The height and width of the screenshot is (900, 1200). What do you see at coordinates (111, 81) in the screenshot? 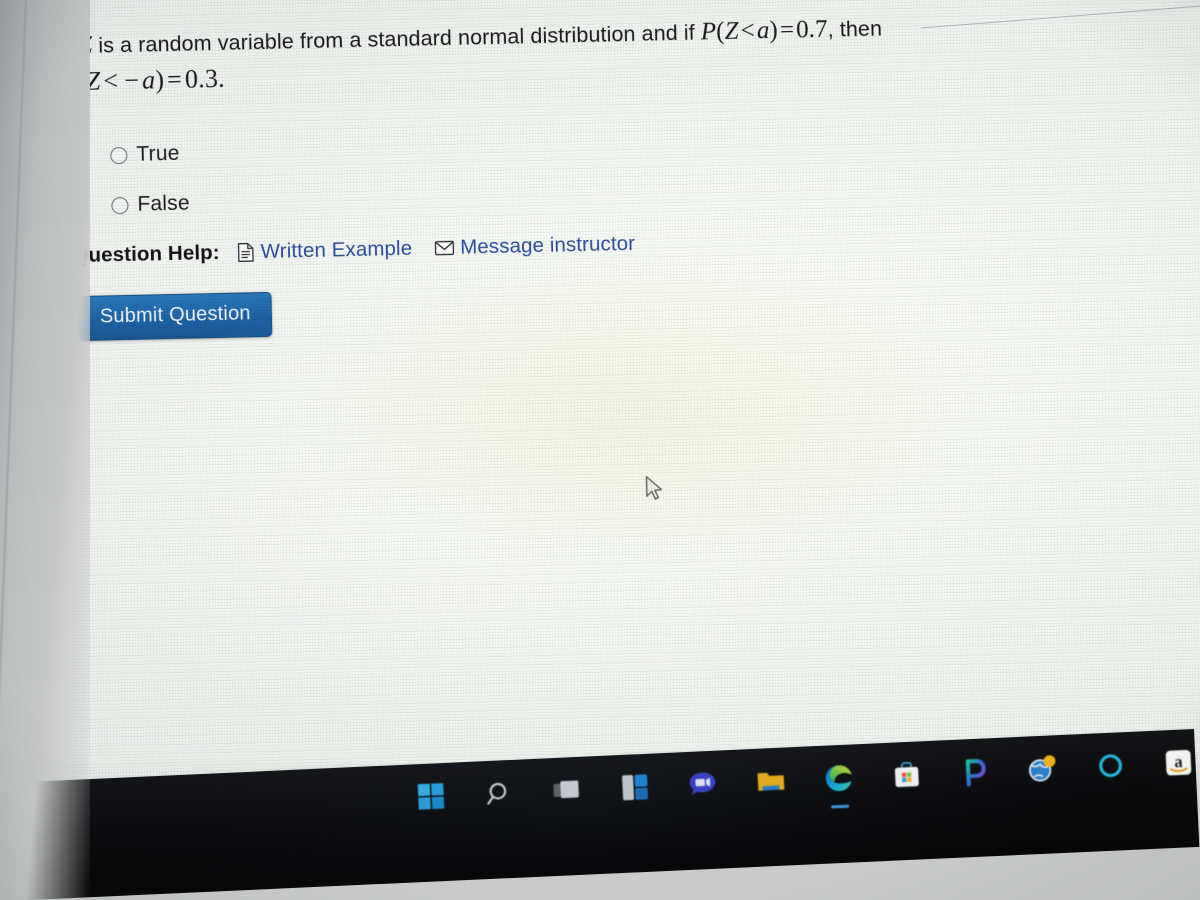
I see `math2-less-than: <` at bounding box center [111, 81].